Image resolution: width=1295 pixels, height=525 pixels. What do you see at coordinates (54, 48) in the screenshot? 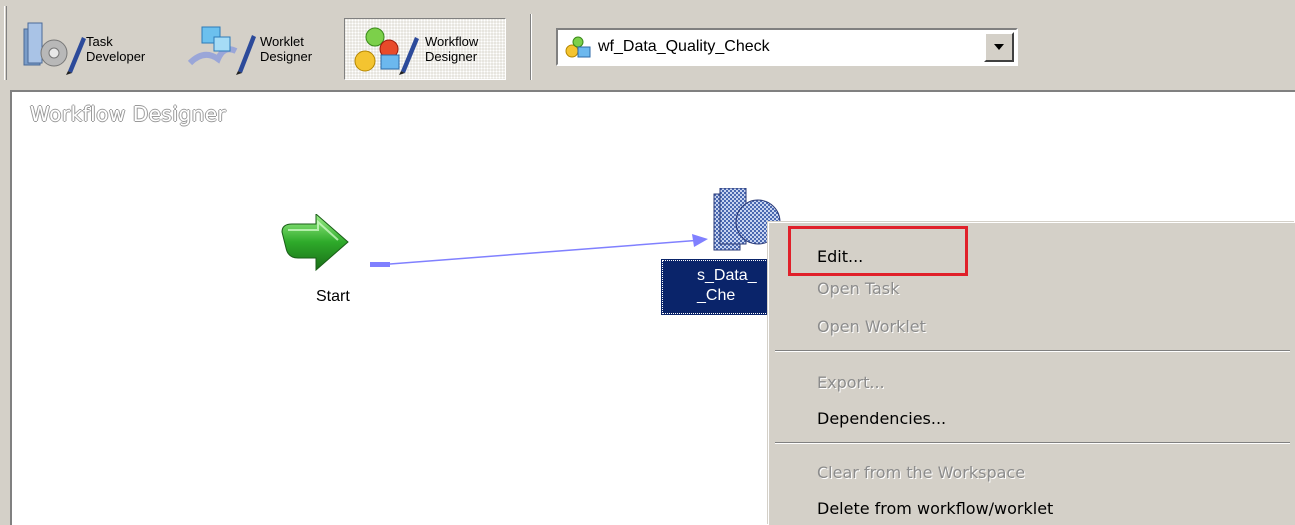
I see `task-developer-icon` at bounding box center [54, 48].